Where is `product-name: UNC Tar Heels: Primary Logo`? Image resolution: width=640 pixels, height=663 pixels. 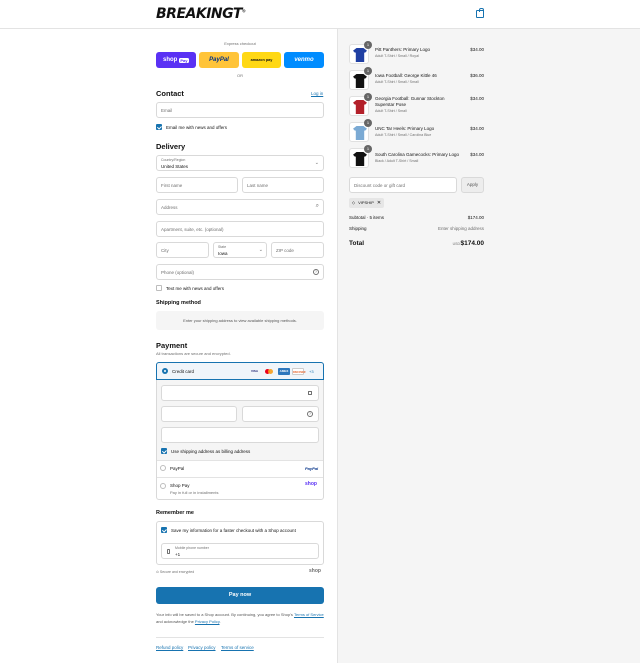 product-name: UNC Tar Heels: Primary Logo is located at coordinates (405, 128).